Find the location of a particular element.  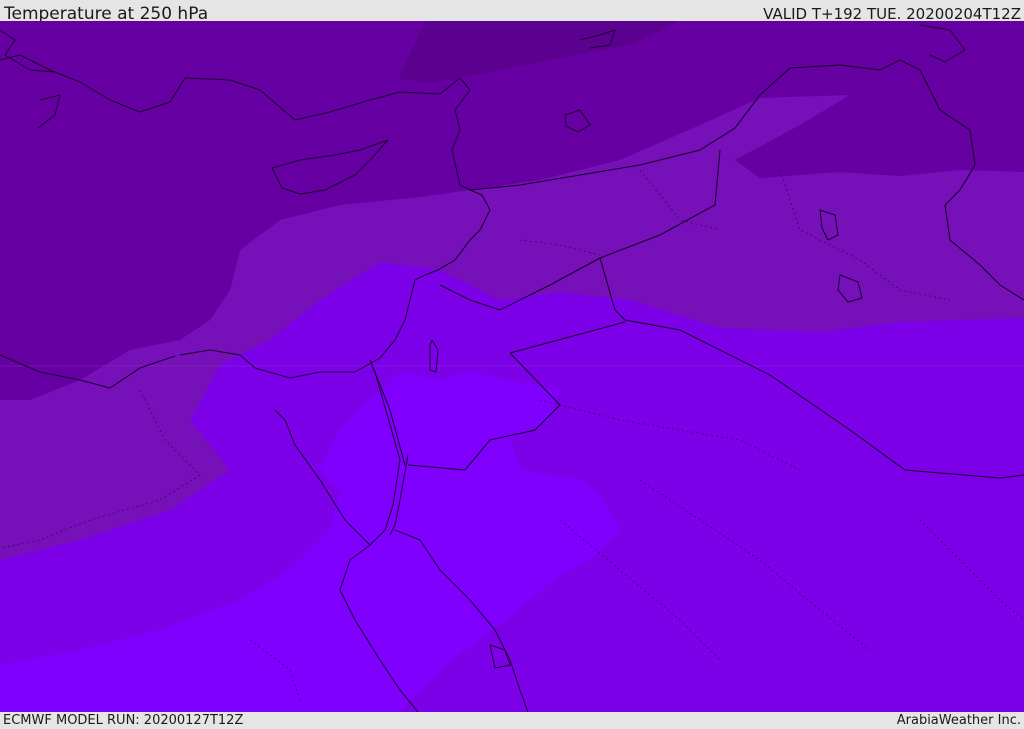

model-run-label: ECMWF MODEL RUN: 20200127T12Z is located at coordinates (123, 720).